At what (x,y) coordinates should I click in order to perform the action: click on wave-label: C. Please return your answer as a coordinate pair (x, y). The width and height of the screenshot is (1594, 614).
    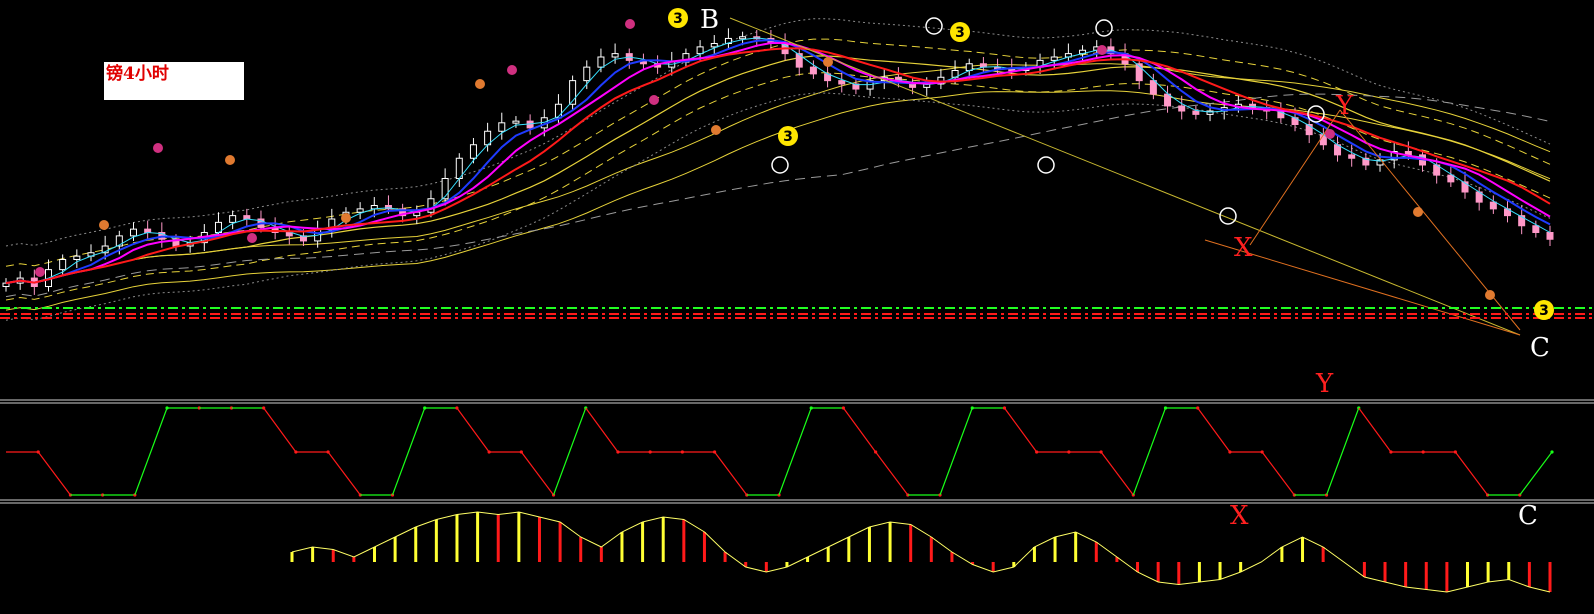
    Looking at the image, I should click on (1540, 348).